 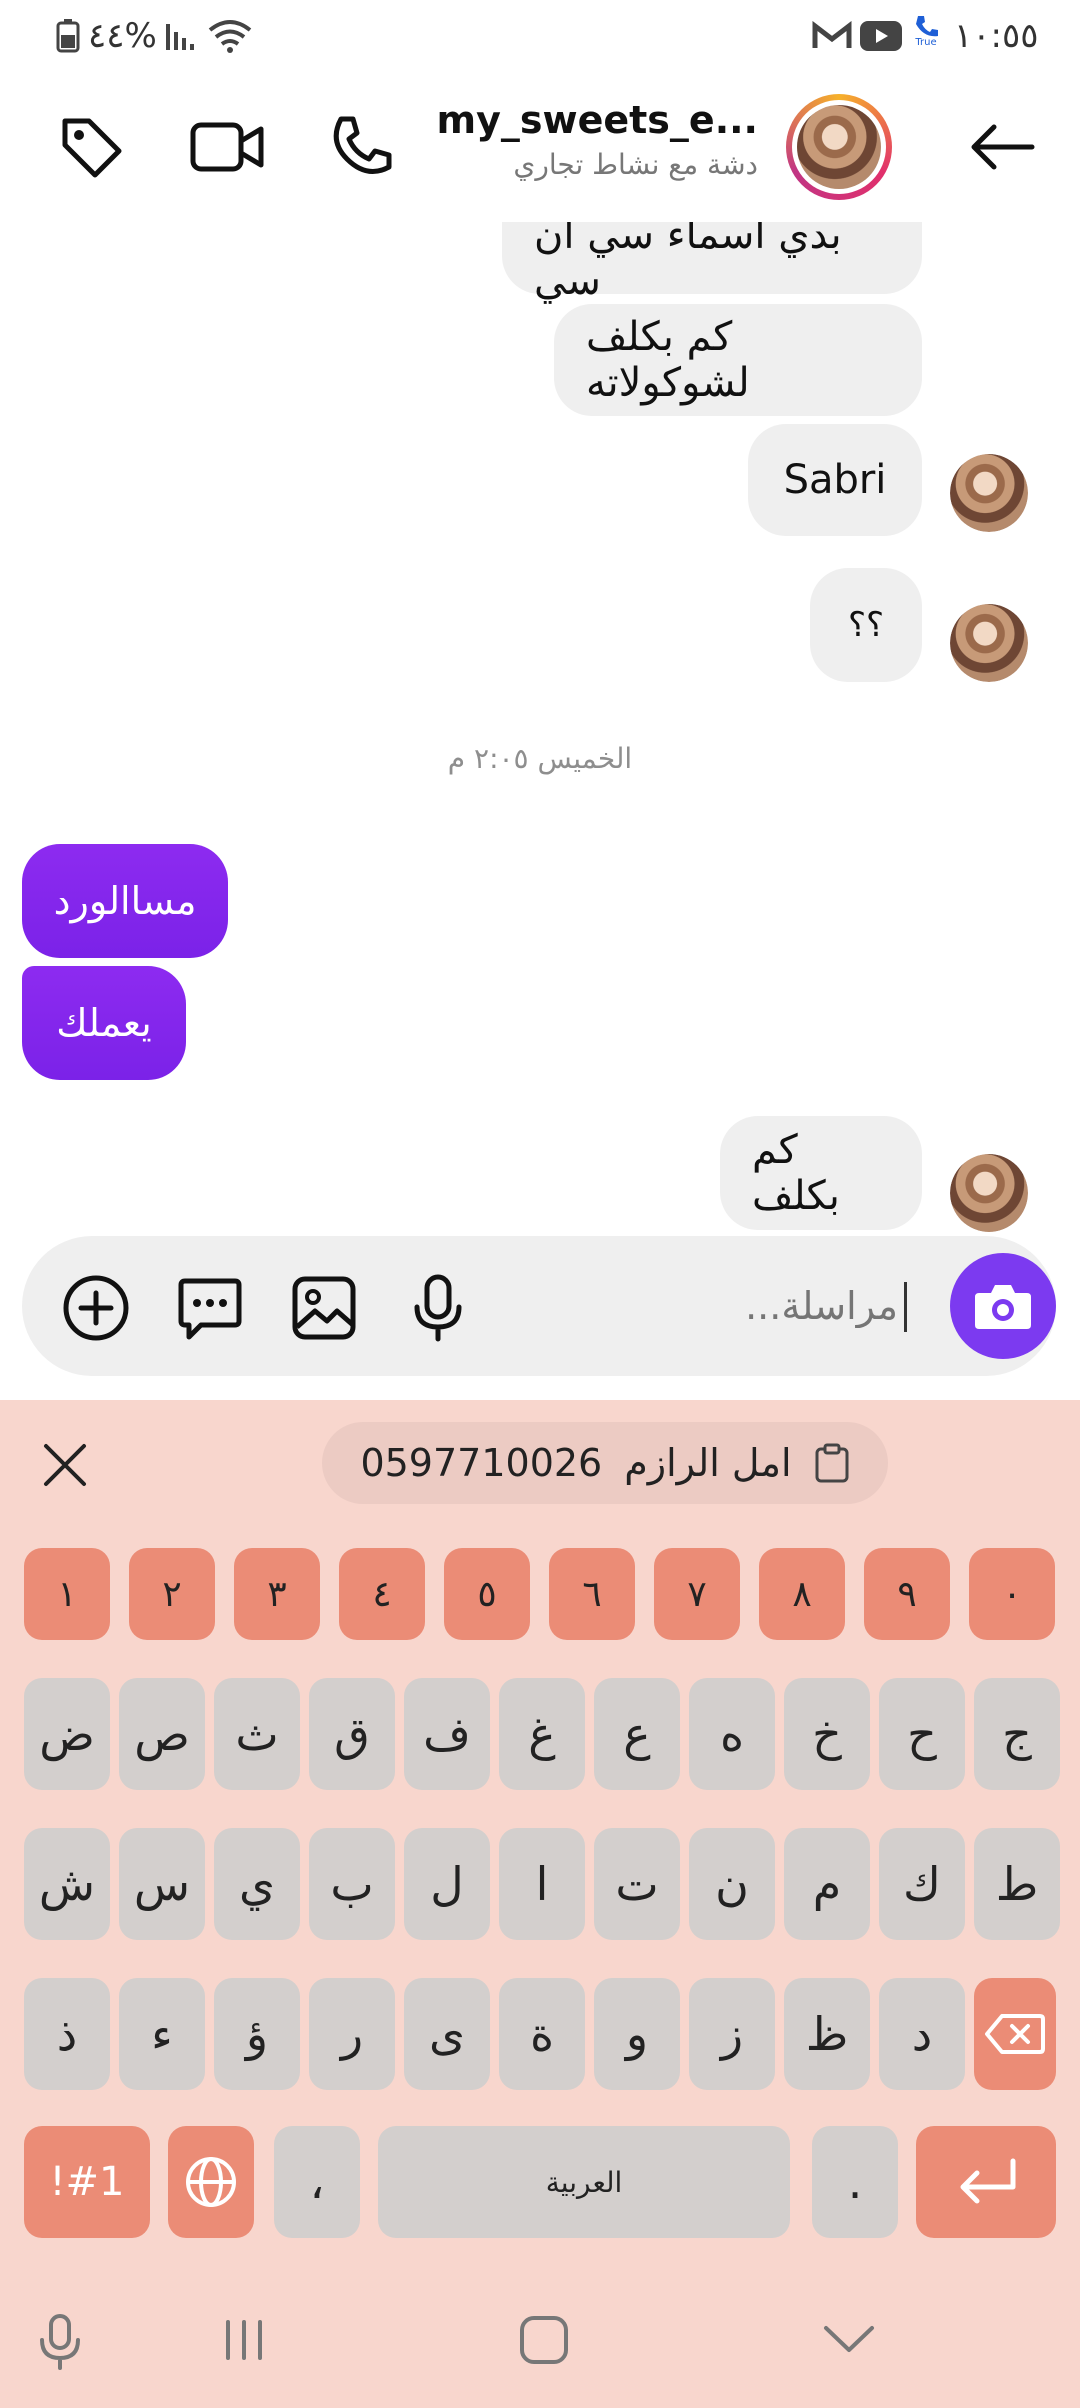 What do you see at coordinates (382, 1594) in the screenshot?
I see `key: ٤` at bounding box center [382, 1594].